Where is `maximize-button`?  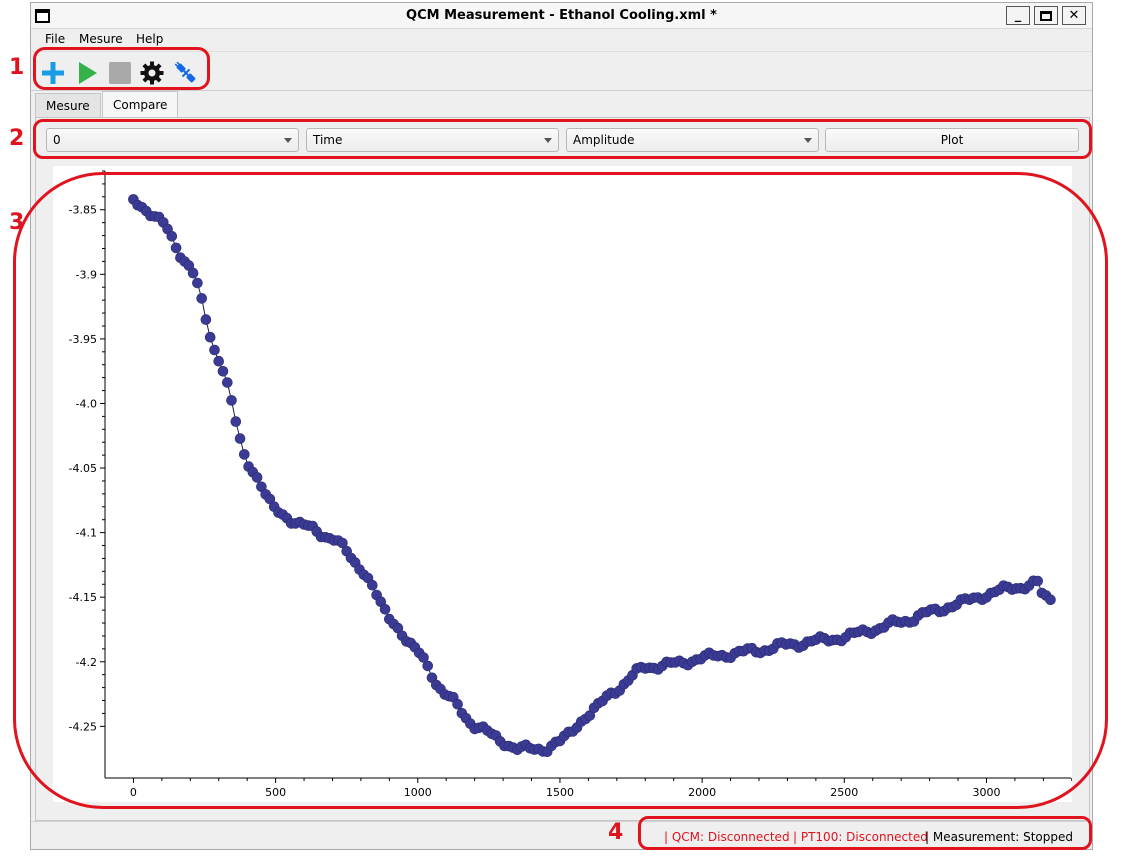
maximize-button is located at coordinates (1046, 15).